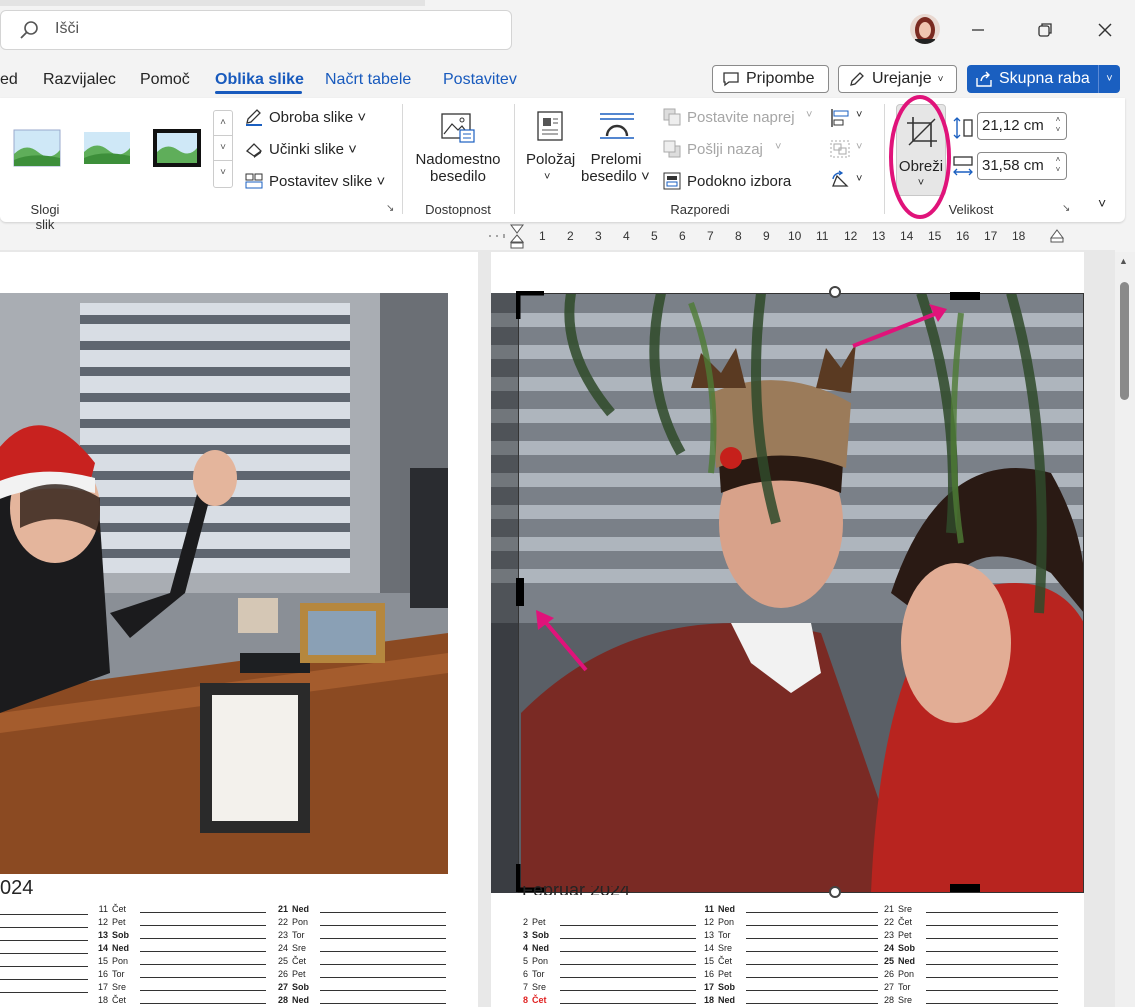  I want to click on calendar-day-row: 14 Sre, so click(789, 948).